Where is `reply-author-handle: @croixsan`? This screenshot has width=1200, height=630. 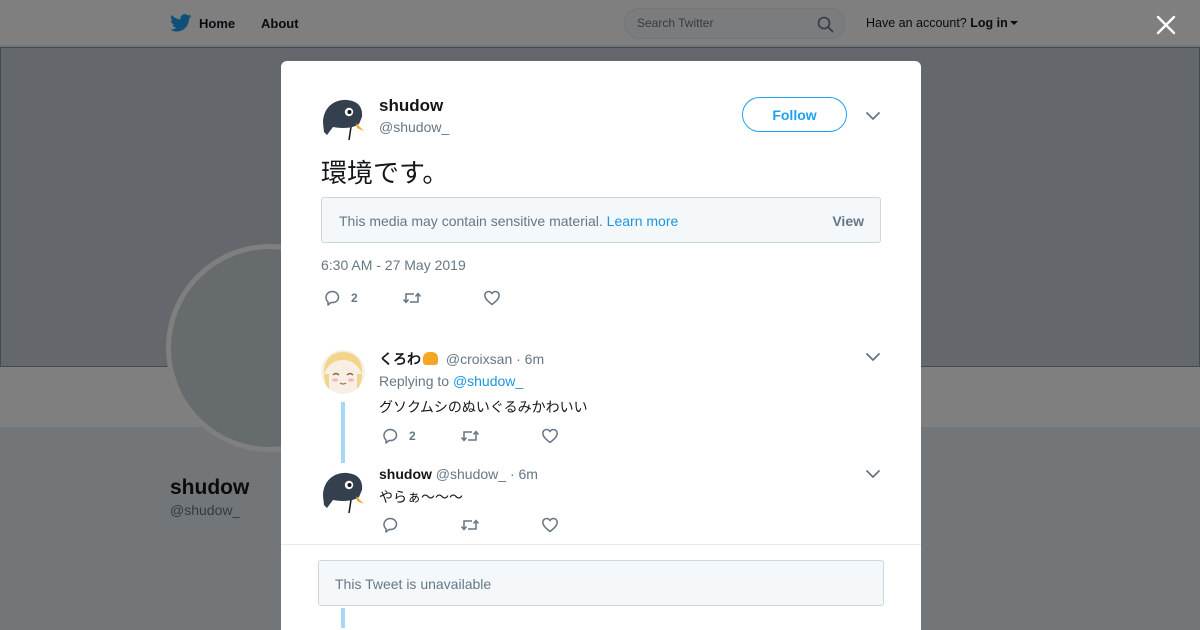
reply-author-handle: @croixsan is located at coordinates (479, 359).